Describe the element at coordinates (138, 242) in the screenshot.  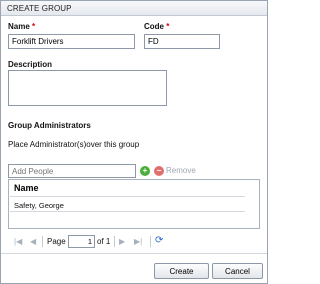
I see `last-page-icon: ▶|` at that location.